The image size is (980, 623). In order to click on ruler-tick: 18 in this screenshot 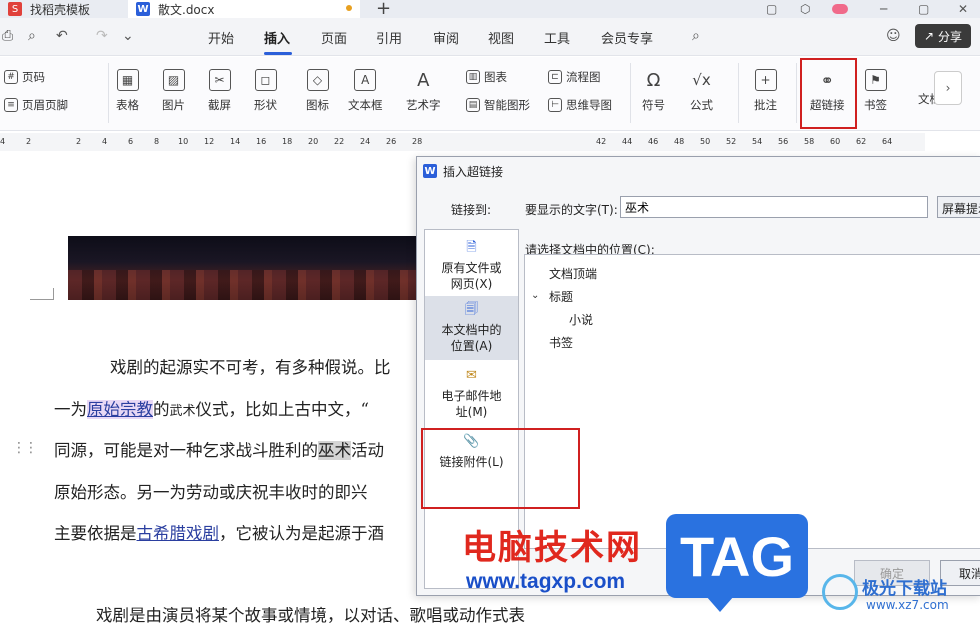, I will do `click(287, 141)`.